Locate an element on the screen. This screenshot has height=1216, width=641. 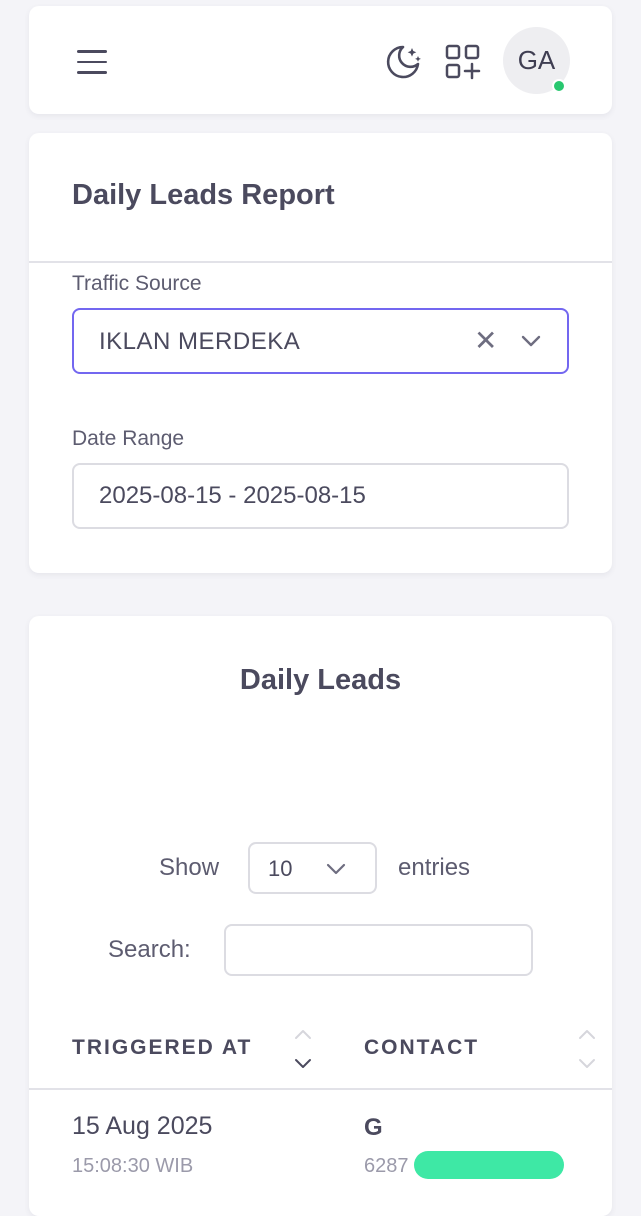
page-length-control: Show 10 entries is located at coordinates (320, 868).